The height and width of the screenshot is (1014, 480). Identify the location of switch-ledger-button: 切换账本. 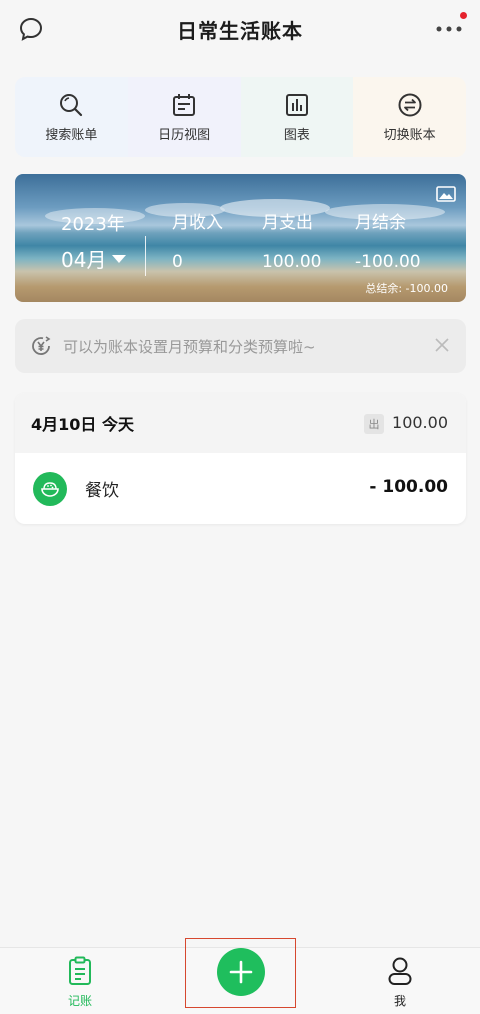
(409, 117).